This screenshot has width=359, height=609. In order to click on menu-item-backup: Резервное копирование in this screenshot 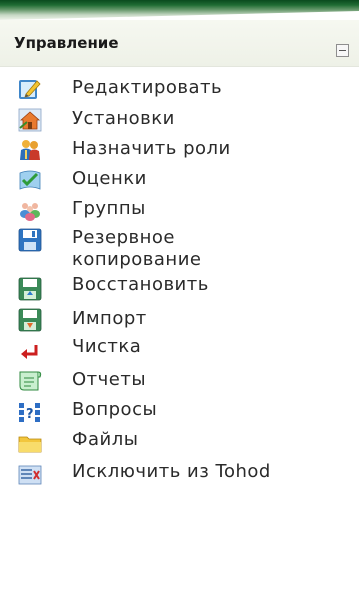, I will do `click(179, 249)`.